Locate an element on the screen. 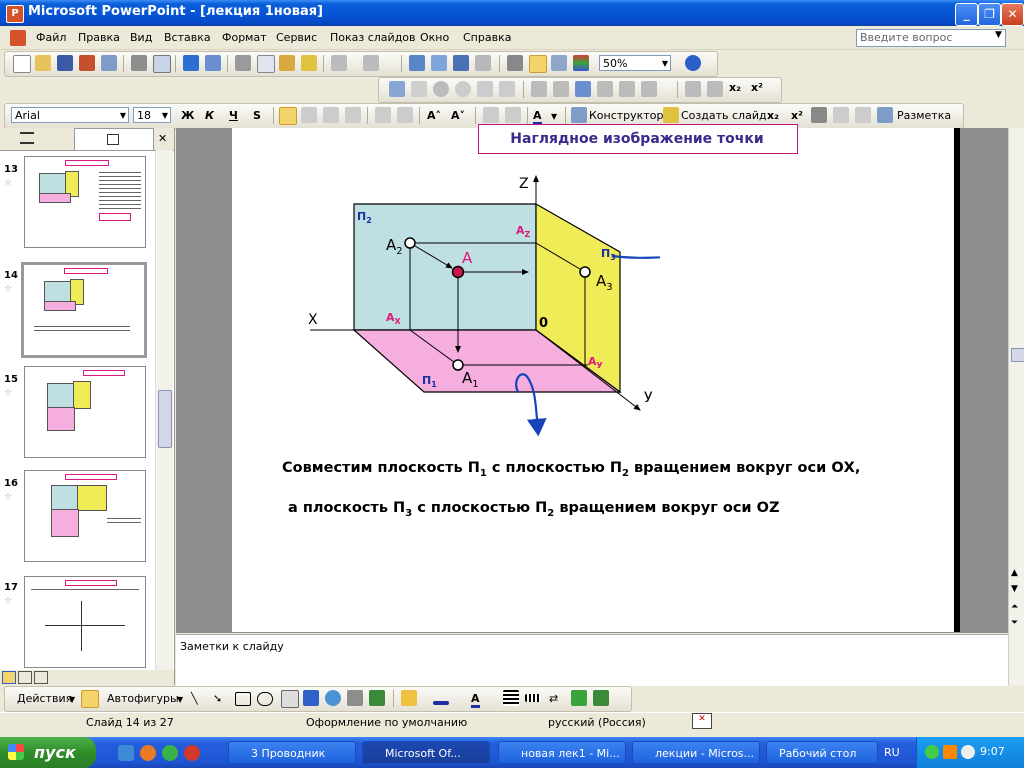 The height and width of the screenshot is (768, 1024). zoom-select: 50% ▼ is located at coordinates (635, 63).